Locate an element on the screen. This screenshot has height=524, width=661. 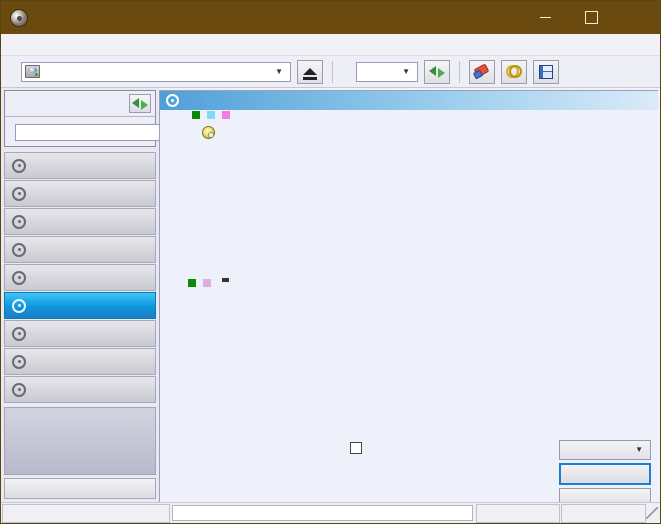
erase-button is located at coordinates (482, 71).